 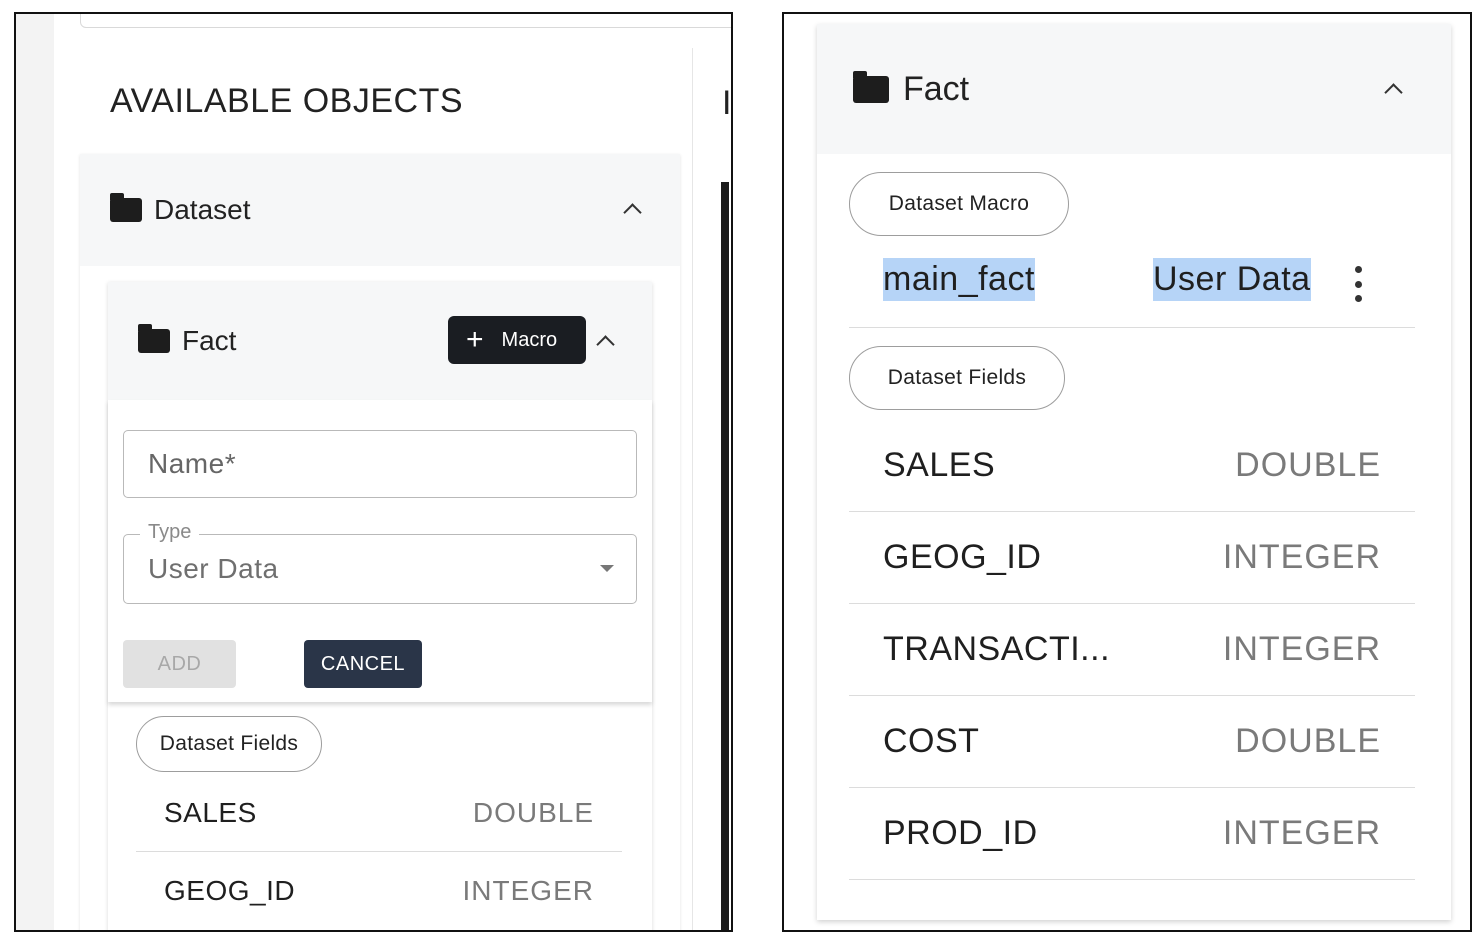 I want to click on field-name: COST, so click(x=931, y=741).